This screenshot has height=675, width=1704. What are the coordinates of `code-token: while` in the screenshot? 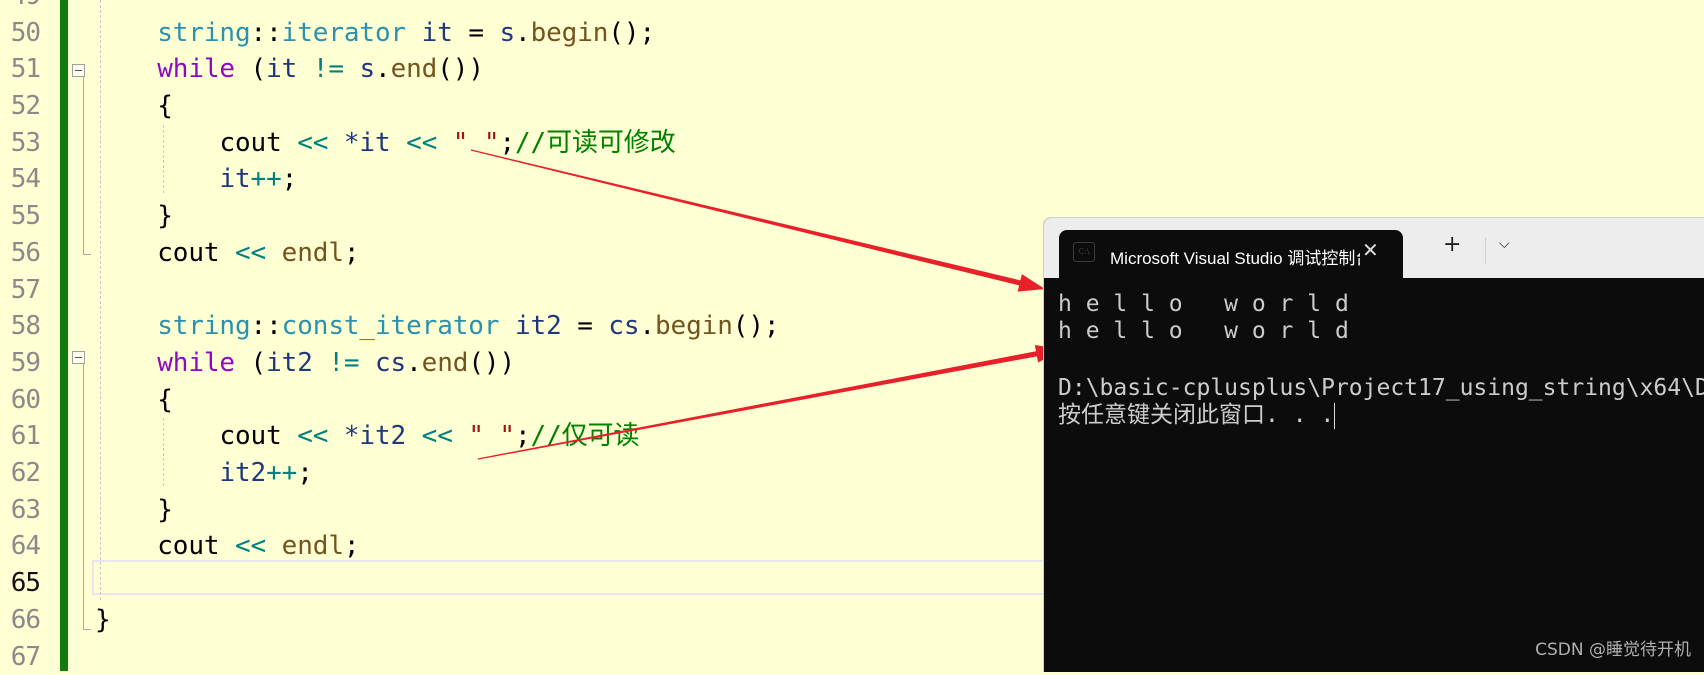 It's located at (196, 362).